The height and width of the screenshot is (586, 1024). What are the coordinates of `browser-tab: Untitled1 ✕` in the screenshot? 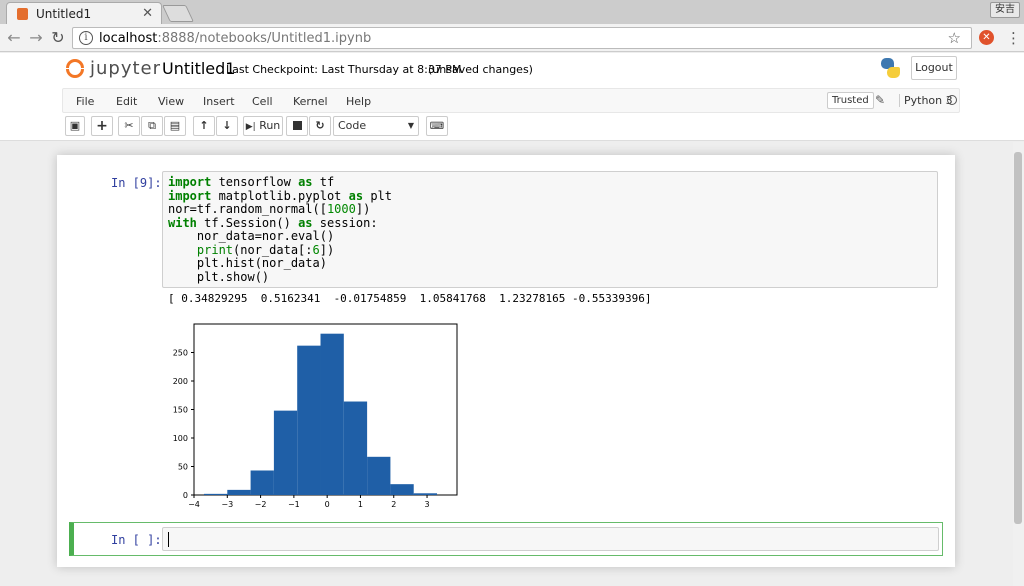 It's located at (84, 13).